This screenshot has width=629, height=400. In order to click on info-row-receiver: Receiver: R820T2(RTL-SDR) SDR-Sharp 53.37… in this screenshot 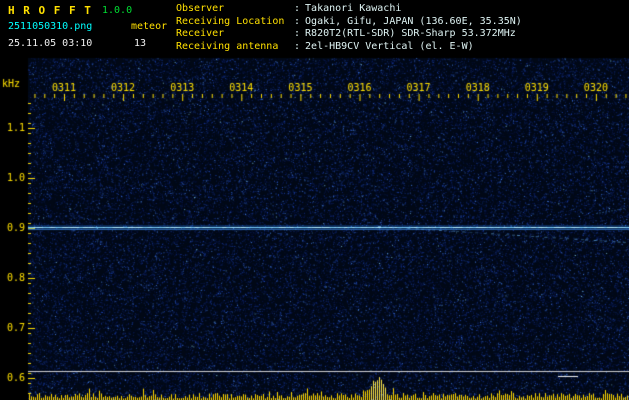, I will do `click(349, 34)`.